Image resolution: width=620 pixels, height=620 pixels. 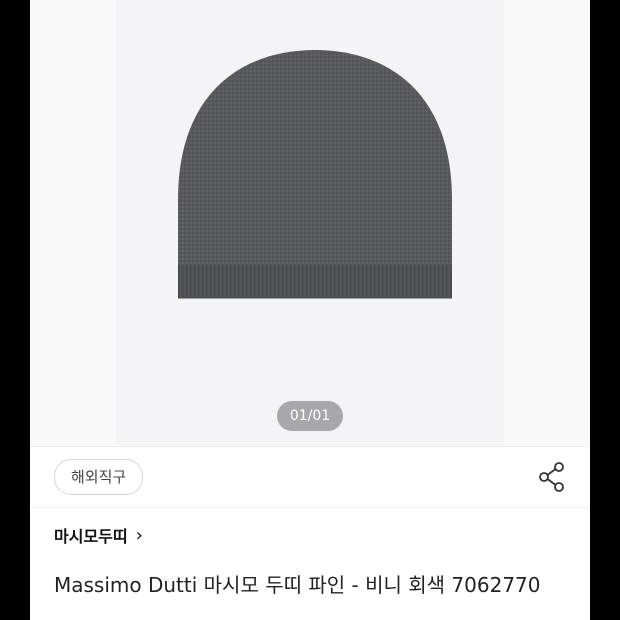 I want to click on gallery-edge-left, so click(x=73, y=223).